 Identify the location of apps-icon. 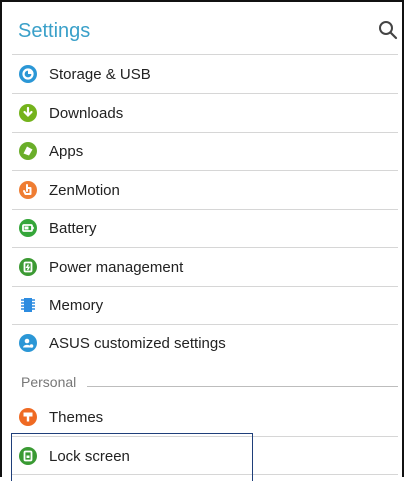
(28, 151).